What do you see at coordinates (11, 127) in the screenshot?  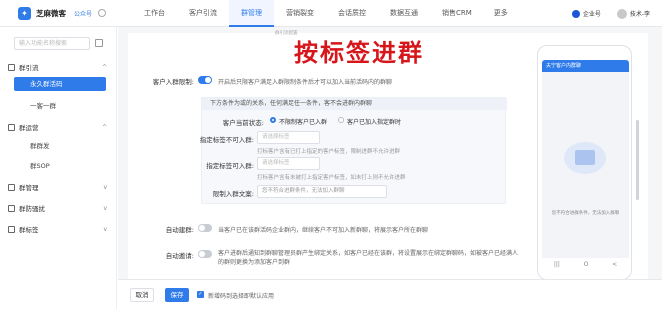 I see `operations-icon` at bounding box center [11, 127].